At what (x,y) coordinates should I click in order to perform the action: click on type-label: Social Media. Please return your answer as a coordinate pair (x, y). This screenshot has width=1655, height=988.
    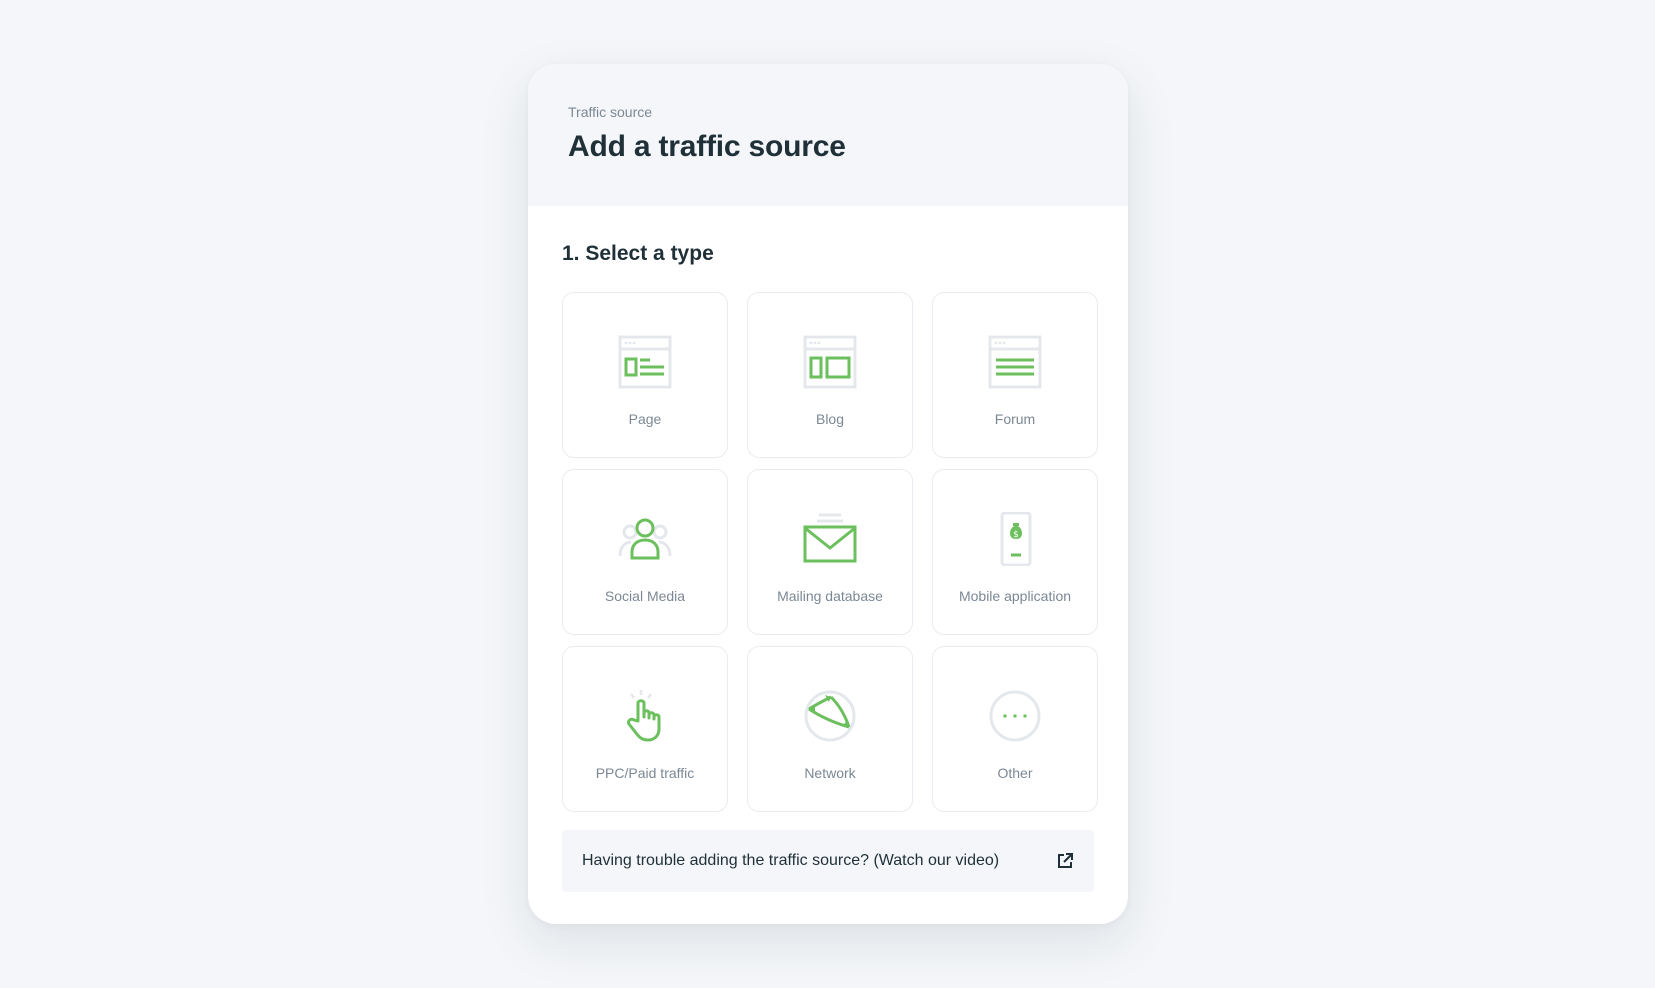
    Looking at the image, I should click on (645, 596).